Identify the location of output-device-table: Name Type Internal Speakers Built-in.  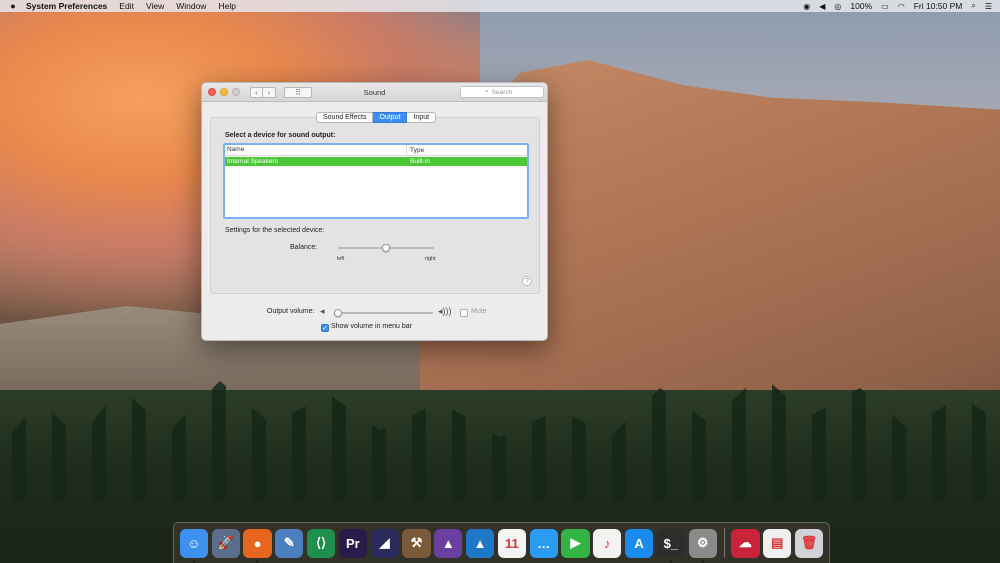
(376, 181).